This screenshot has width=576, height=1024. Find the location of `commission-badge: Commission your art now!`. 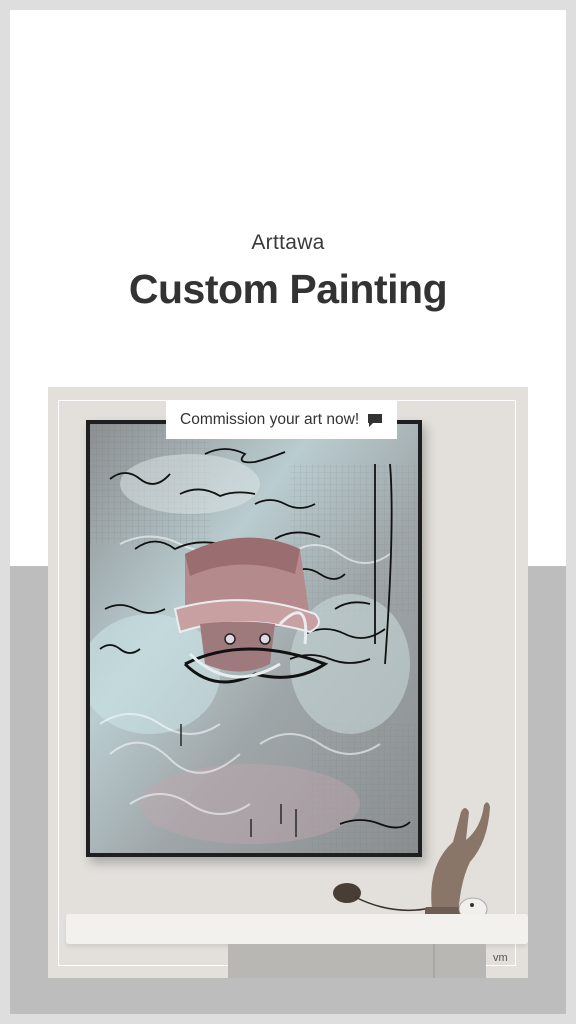

commission-badge: Commission your art now! is located at coordinates (282, 420).